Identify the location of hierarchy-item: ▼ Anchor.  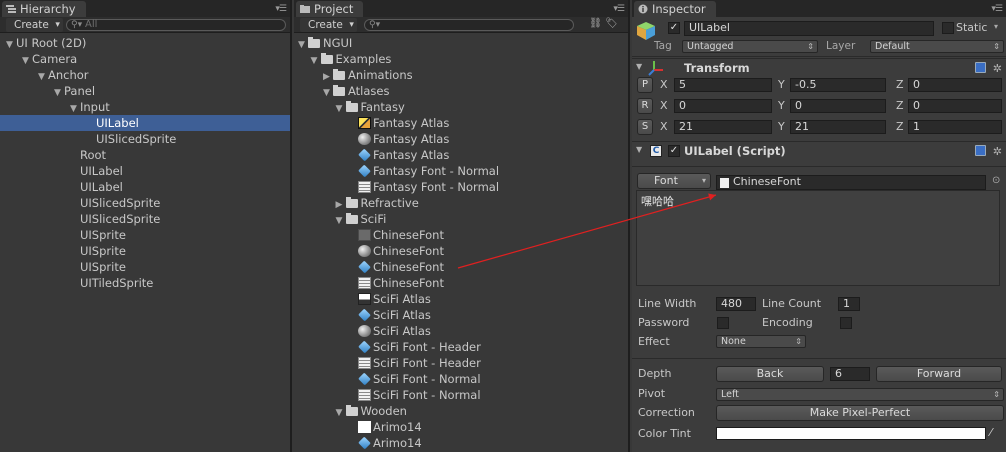
(145, 75).